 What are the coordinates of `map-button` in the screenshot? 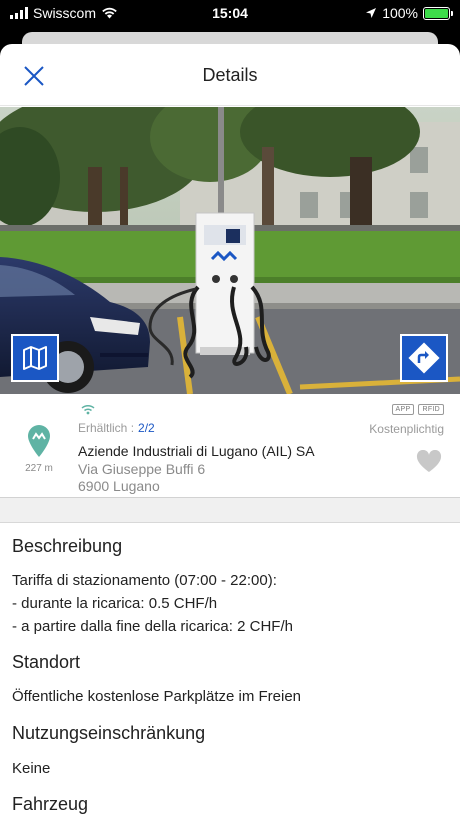 It's located at (35, 358).